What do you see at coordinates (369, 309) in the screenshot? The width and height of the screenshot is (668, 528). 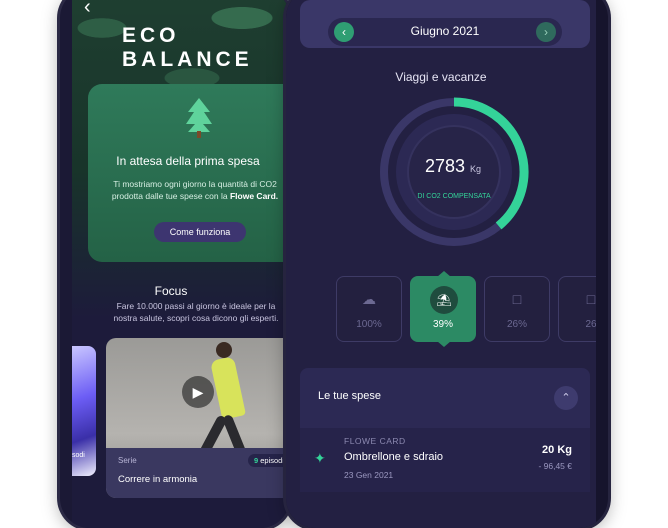 I see `tile-weather: ☁ 100%` at bounding box center [369, 309].